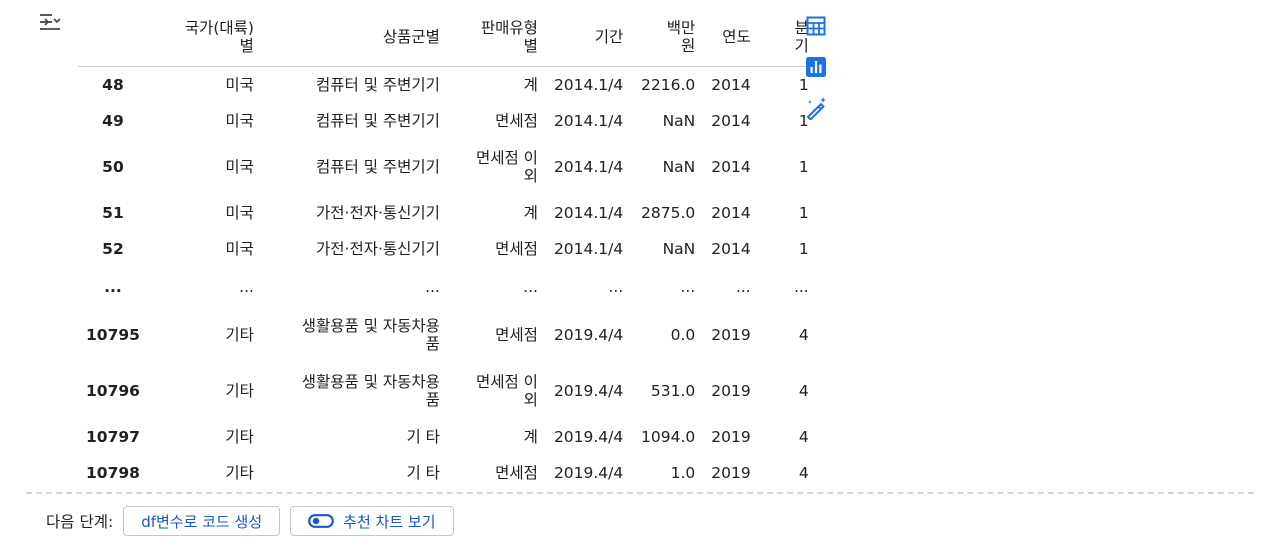 Image resolution: width=1280 pixels, height=544 pixels. What do you see at coordinates (640, 493) in the screenshot?
I see `section-divider` at bounding box center [640, 493].